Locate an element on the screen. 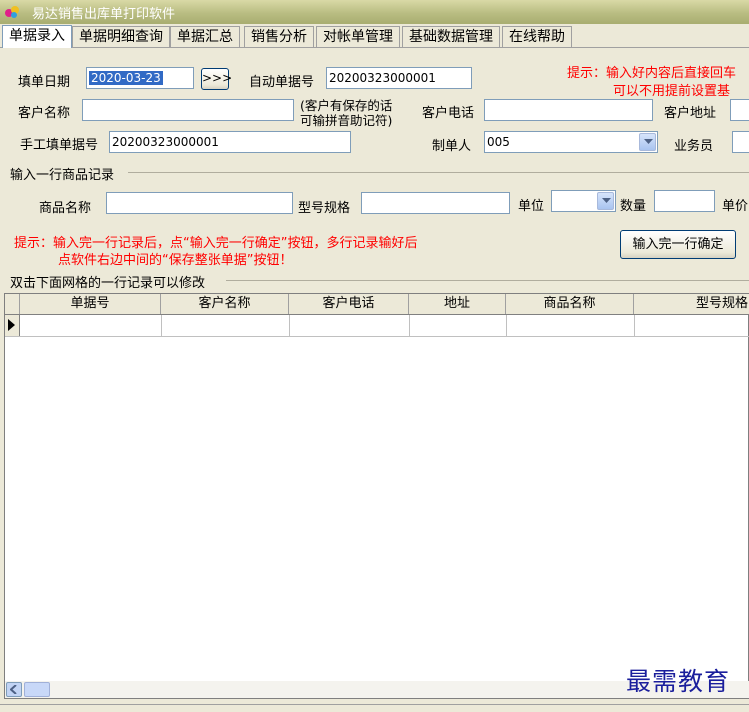  unit-label: 单位 is located at coordinates (531, 206).